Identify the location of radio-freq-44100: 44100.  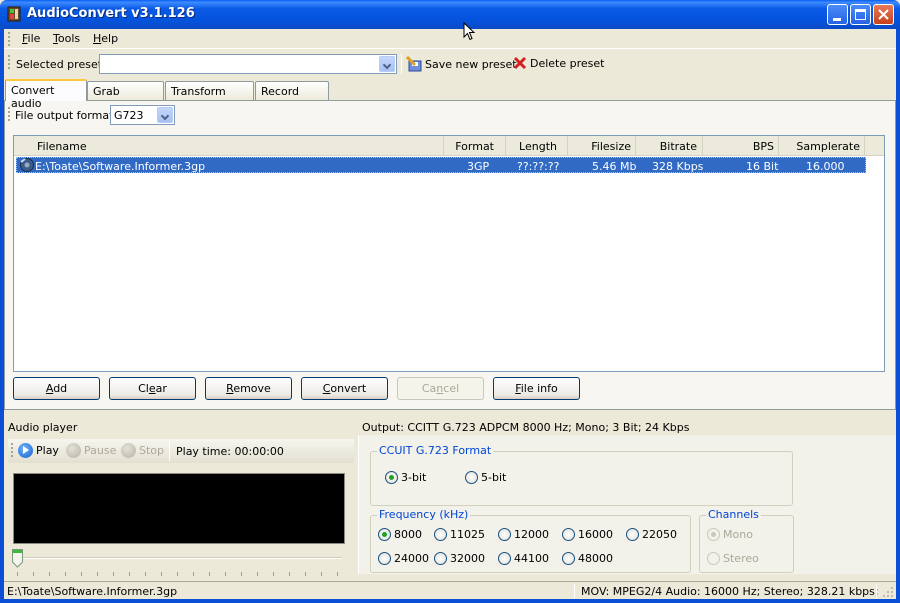
(523, 558).